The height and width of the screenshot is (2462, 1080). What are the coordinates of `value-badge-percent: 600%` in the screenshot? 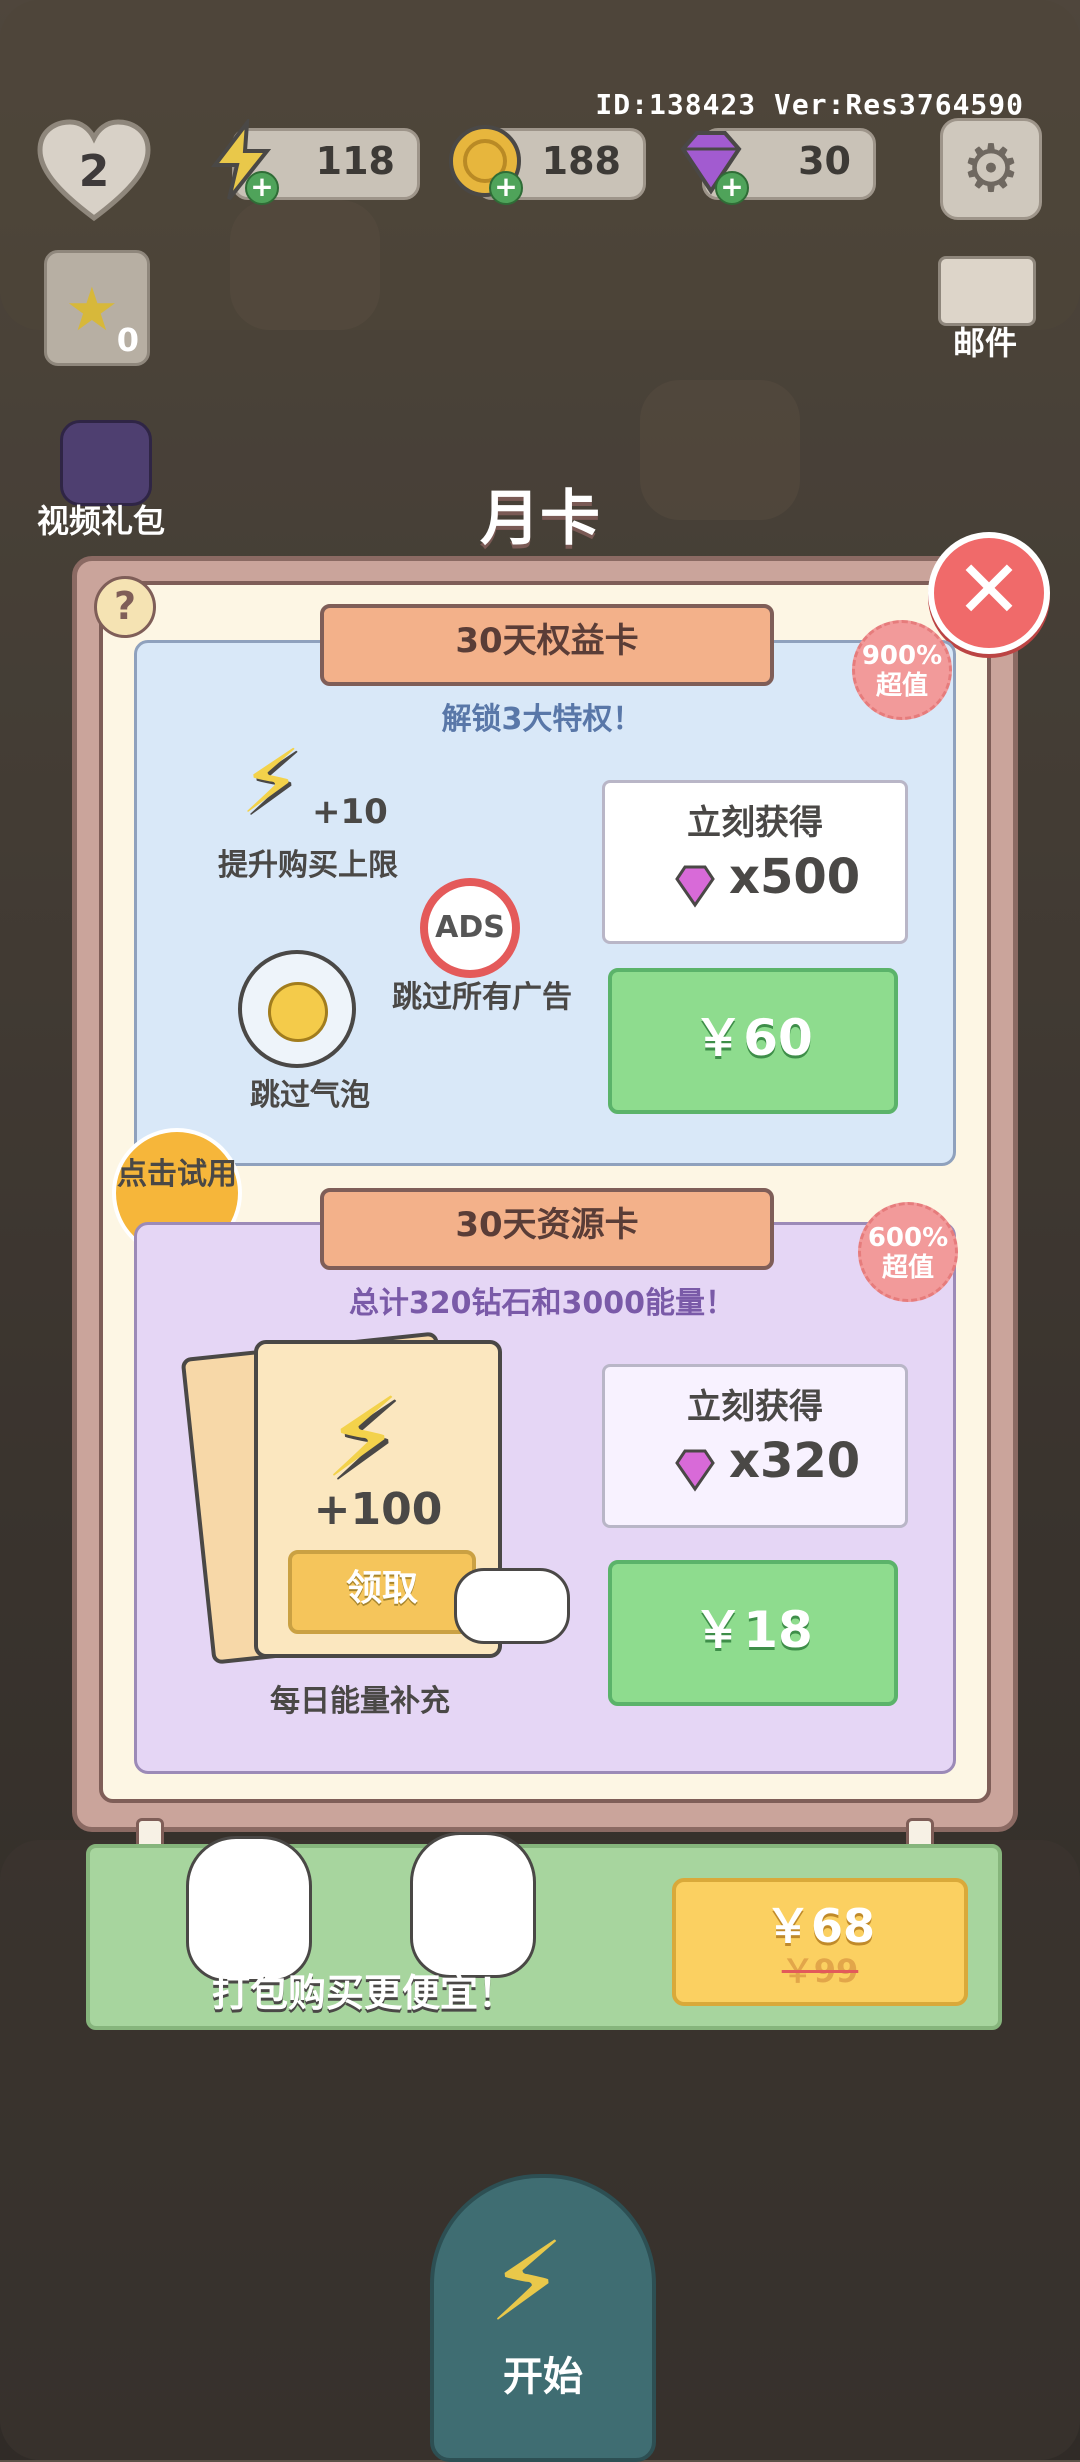 It's located at (908, 1238).